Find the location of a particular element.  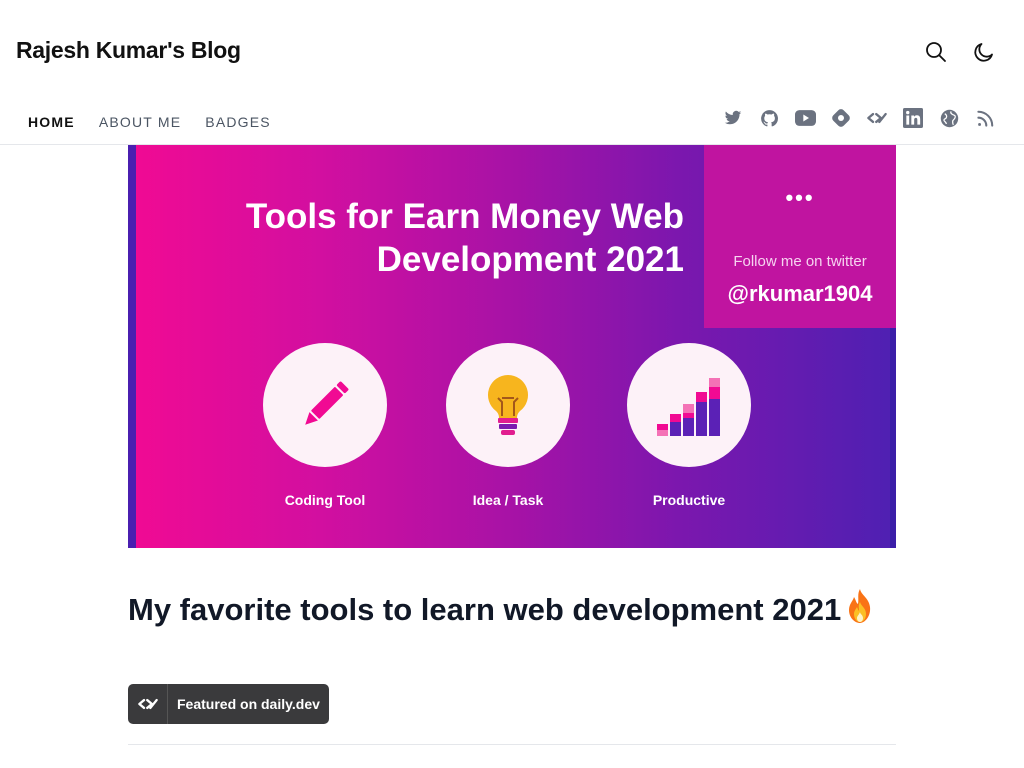

nav-item-badges: BADGES is located at coordinates (238, 122).